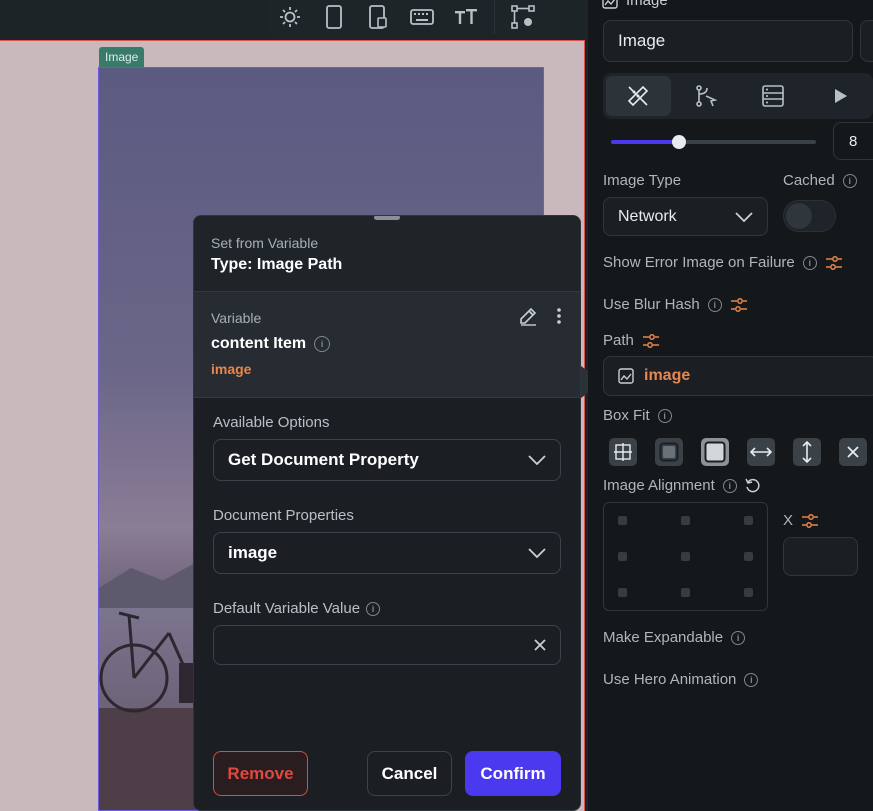  What do you see at coordinates (748, 556) in the screenshot?
I see `align-center-right` at bounding box center [748, 556].